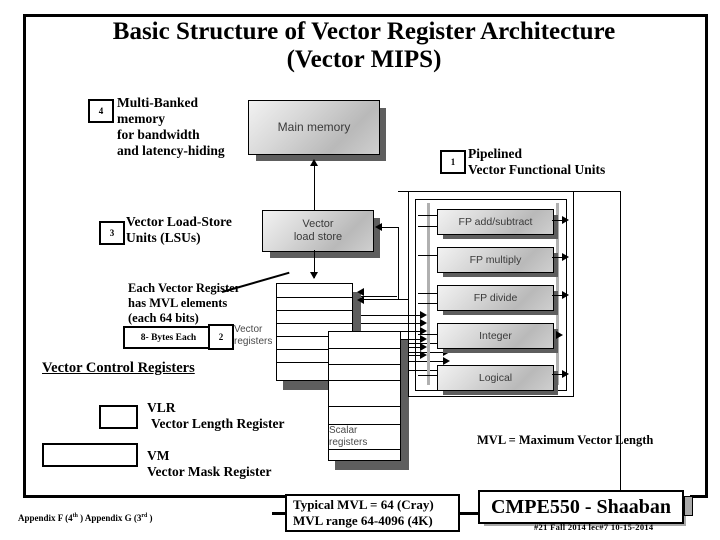 Image resolution: width=720 pixels, height=540 pixels. I want to click on fu-box-fp-divide: FP divide, so click(495, 298).